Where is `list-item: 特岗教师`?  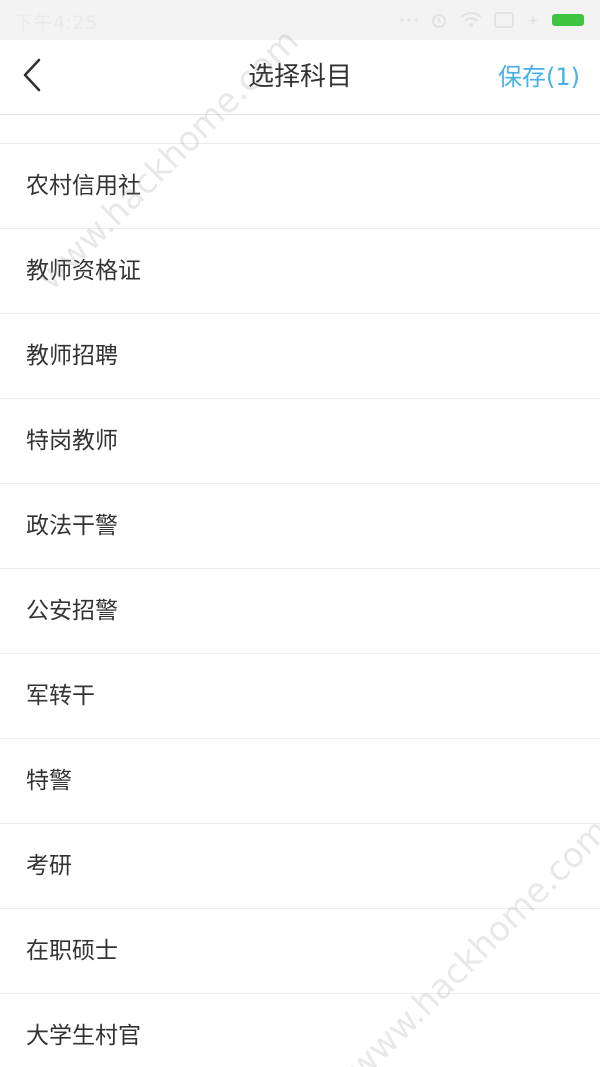
list-item: 特岗教师 is located at coordinates (300, 441).